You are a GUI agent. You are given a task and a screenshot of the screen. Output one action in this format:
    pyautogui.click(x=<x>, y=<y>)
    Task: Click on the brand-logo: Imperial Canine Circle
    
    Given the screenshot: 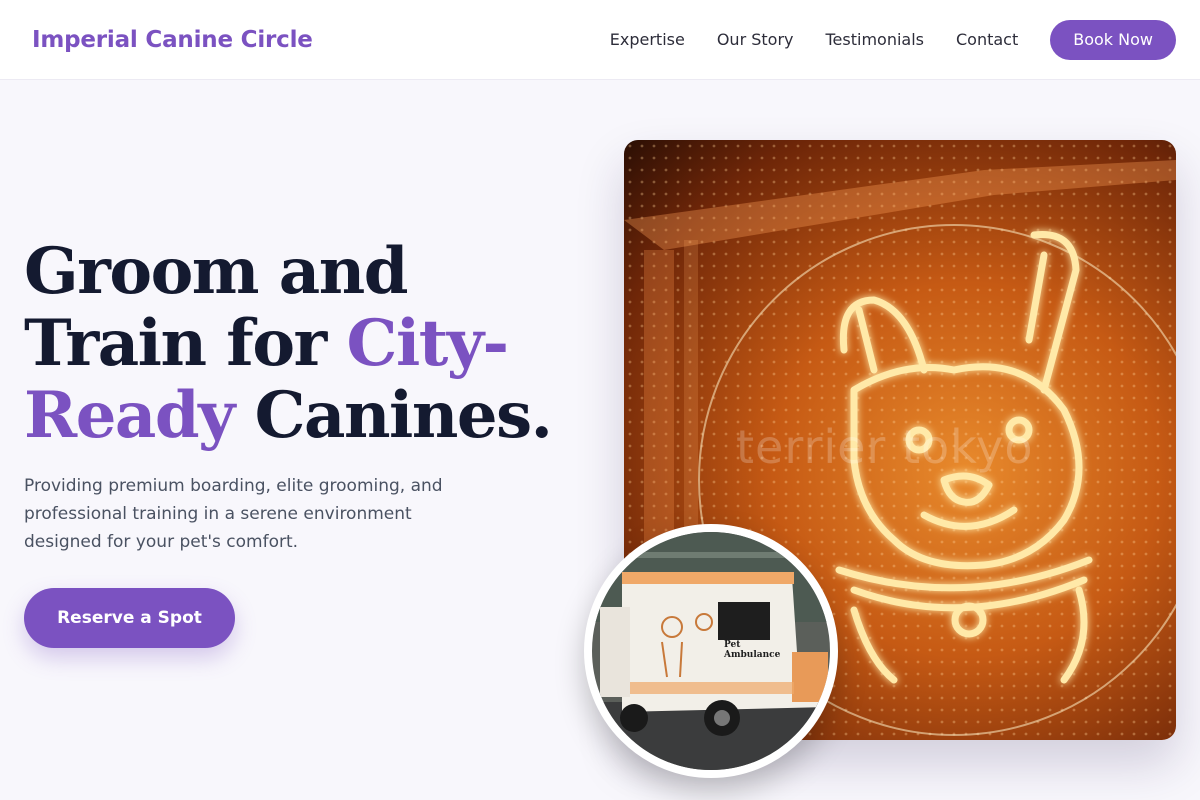 What is the action you would take?
    pyautogui.click(x=172, y=40)
    